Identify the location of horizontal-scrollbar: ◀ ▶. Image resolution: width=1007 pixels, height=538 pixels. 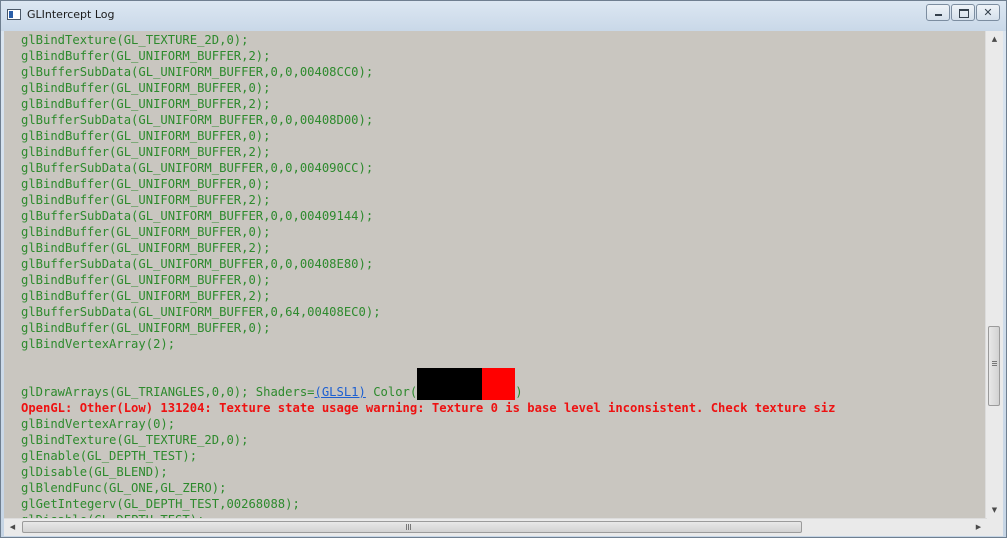
(495, 527).